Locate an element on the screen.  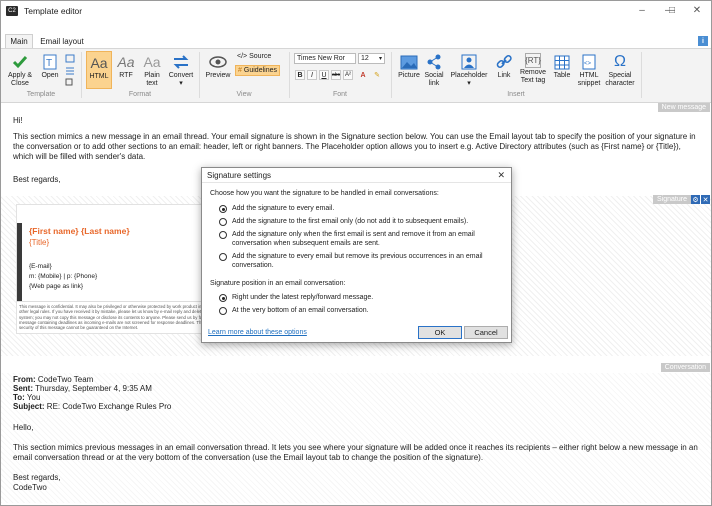
italic-button: I is located at coordinates (312, 75).